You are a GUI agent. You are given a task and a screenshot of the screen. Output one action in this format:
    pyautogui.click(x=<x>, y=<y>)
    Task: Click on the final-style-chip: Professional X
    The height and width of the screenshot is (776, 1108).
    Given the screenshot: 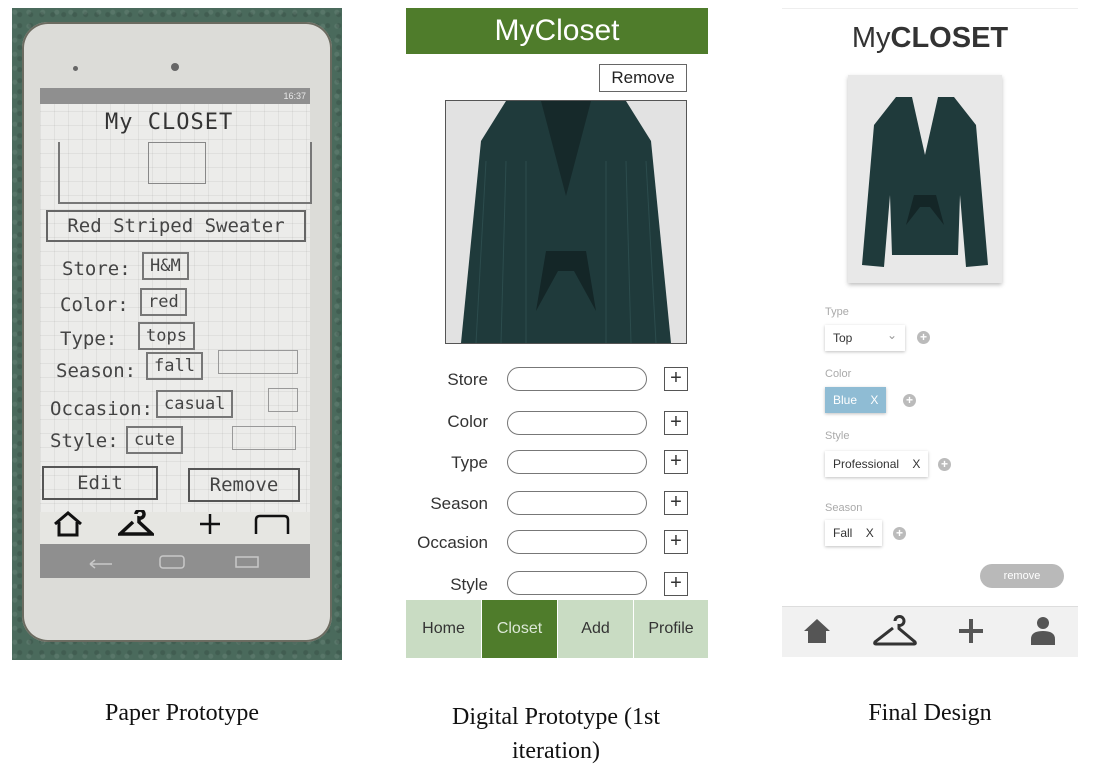 What is the action you would take?
    pyautogui.click(x=877, y=464)
    